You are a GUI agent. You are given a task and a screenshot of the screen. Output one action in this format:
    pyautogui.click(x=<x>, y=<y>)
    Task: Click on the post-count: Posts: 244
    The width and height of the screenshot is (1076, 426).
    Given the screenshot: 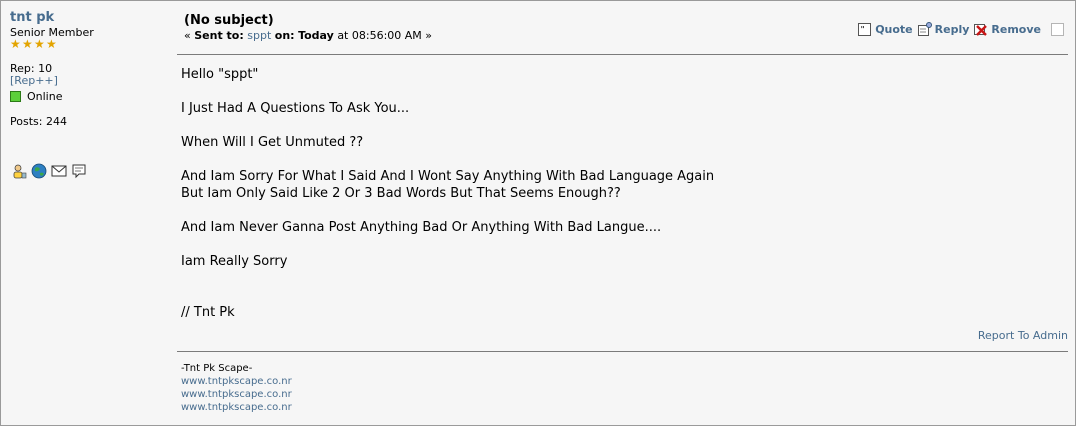 What is the action you would take?
    pyautogui.click(x=38, y=121)
    